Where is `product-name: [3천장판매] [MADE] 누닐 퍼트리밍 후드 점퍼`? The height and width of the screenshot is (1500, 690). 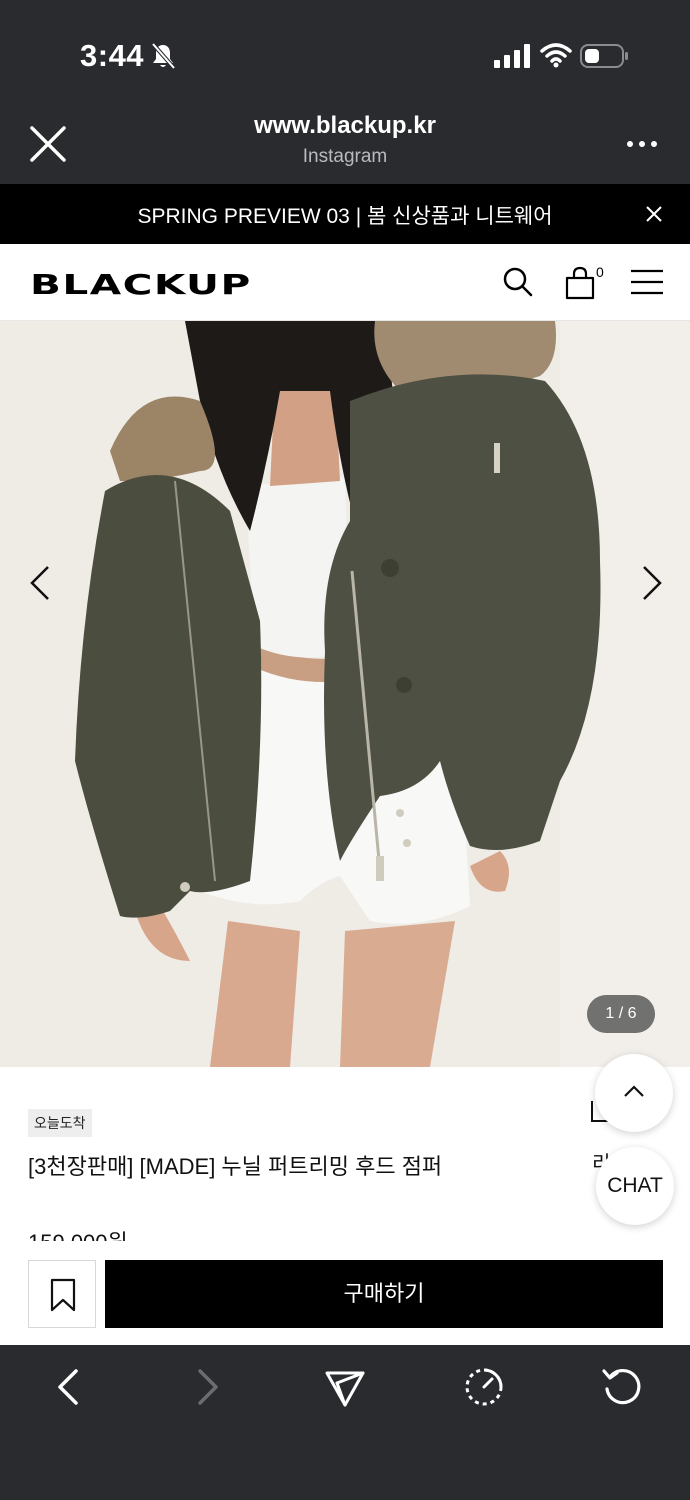 product-name: [3천장판매] [MADE] 누닐 퍼트리밍 후드 점퍼 is located at coordinates (235, 1166).